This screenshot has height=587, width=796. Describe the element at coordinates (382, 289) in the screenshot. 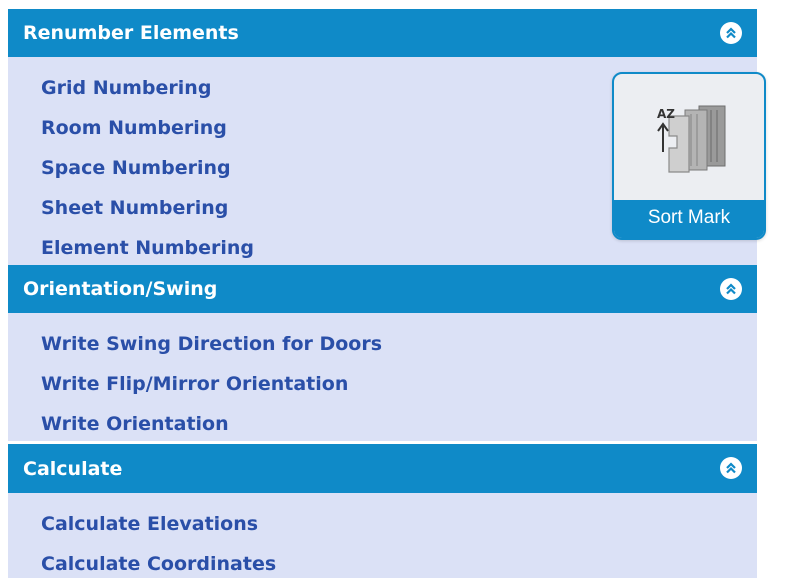

I see `section-header-orientation-swing: Orientation/Swing` at that location.